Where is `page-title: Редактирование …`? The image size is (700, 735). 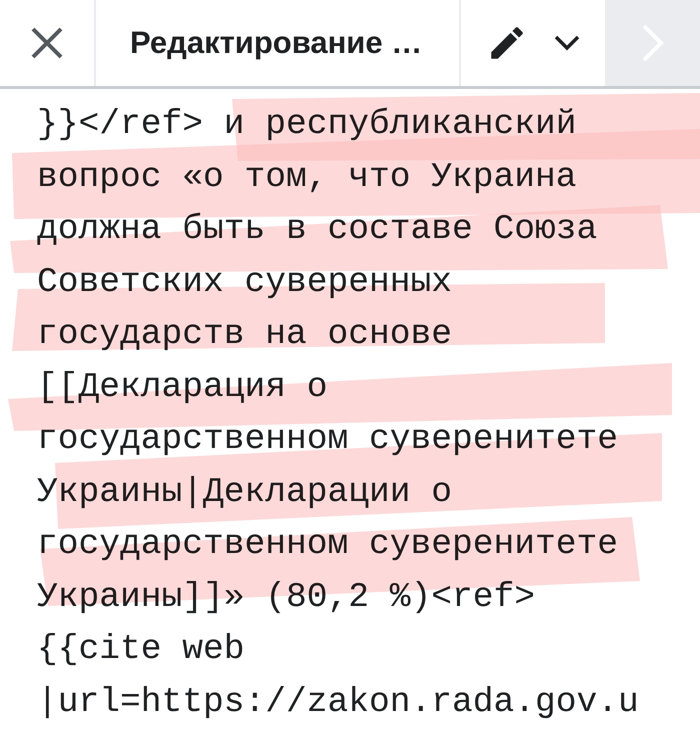
page-title: Редактирование … is located at coordinates (276, 43).